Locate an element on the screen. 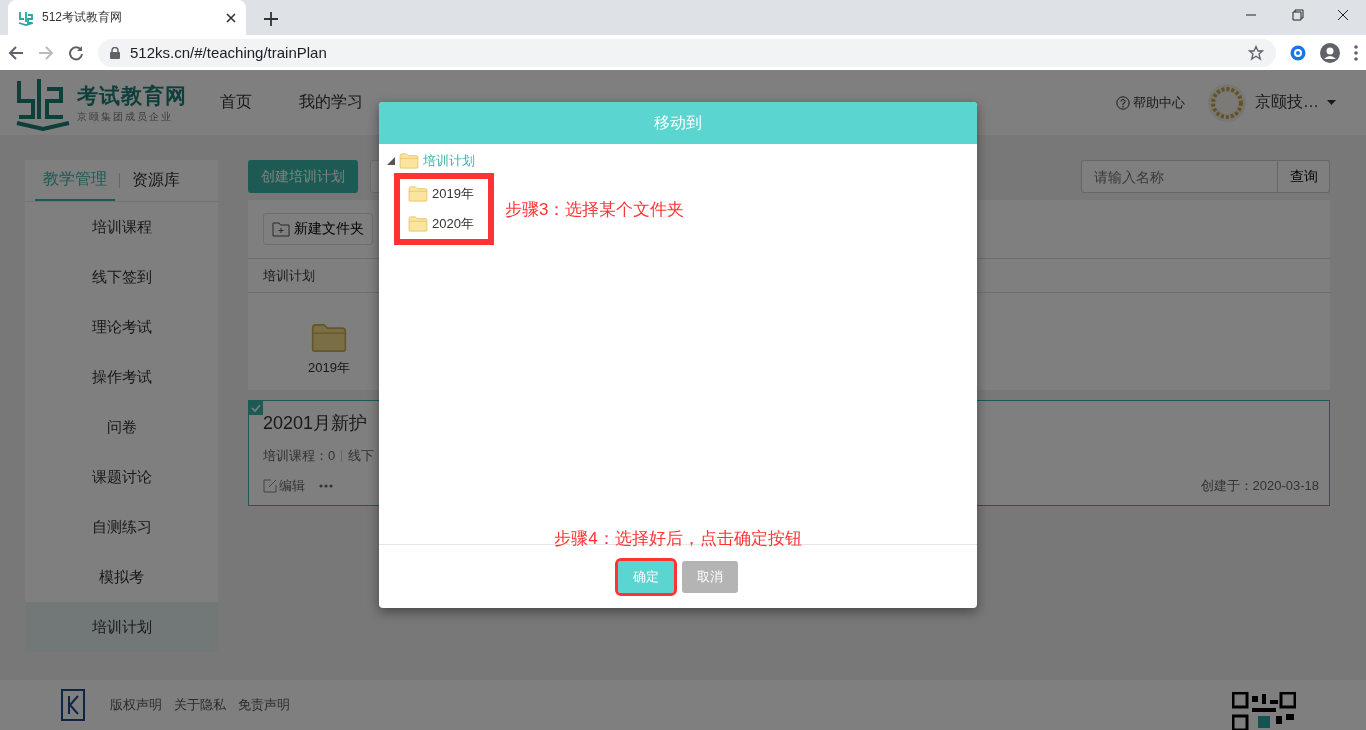 This screenshot has width=1366, height=730. url-text: 512ks.cn/#/teaching/trainPlan is located at coordinates (228, 52).